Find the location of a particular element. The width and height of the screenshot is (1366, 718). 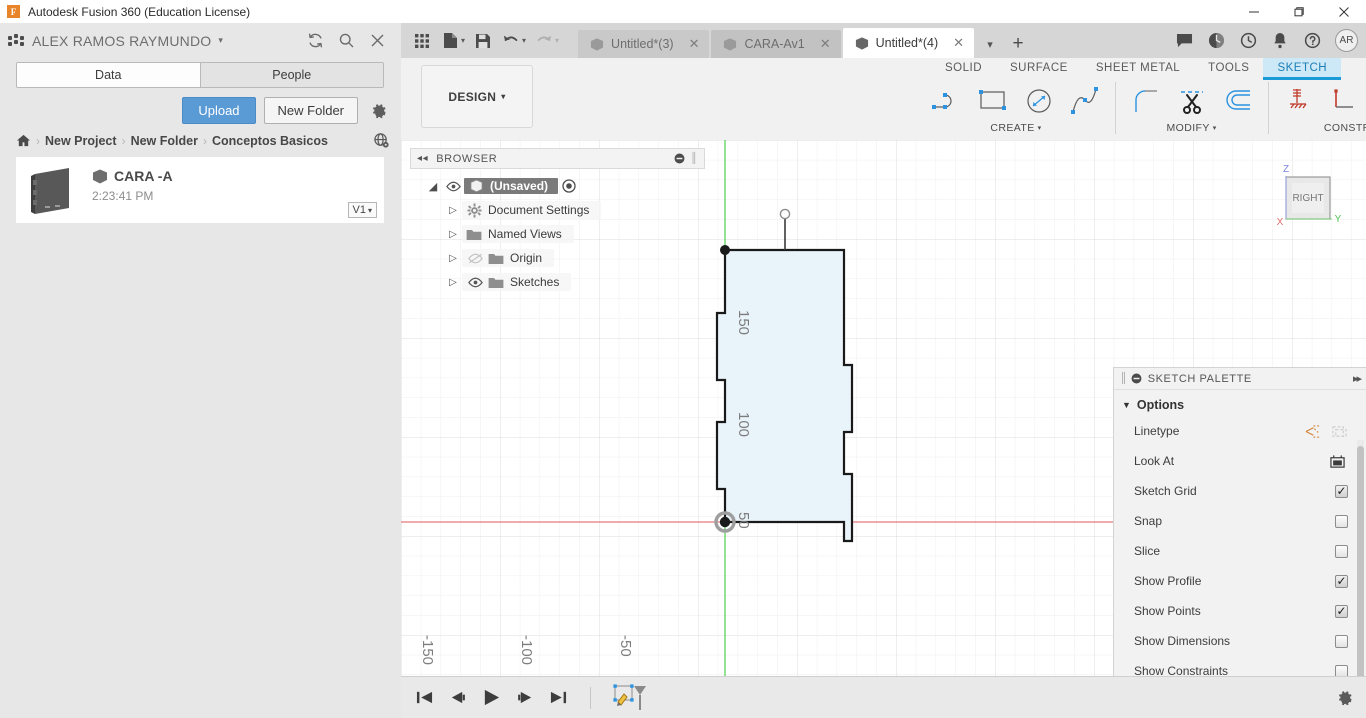

activate-radio-icon is located at coordinates (569, 186).